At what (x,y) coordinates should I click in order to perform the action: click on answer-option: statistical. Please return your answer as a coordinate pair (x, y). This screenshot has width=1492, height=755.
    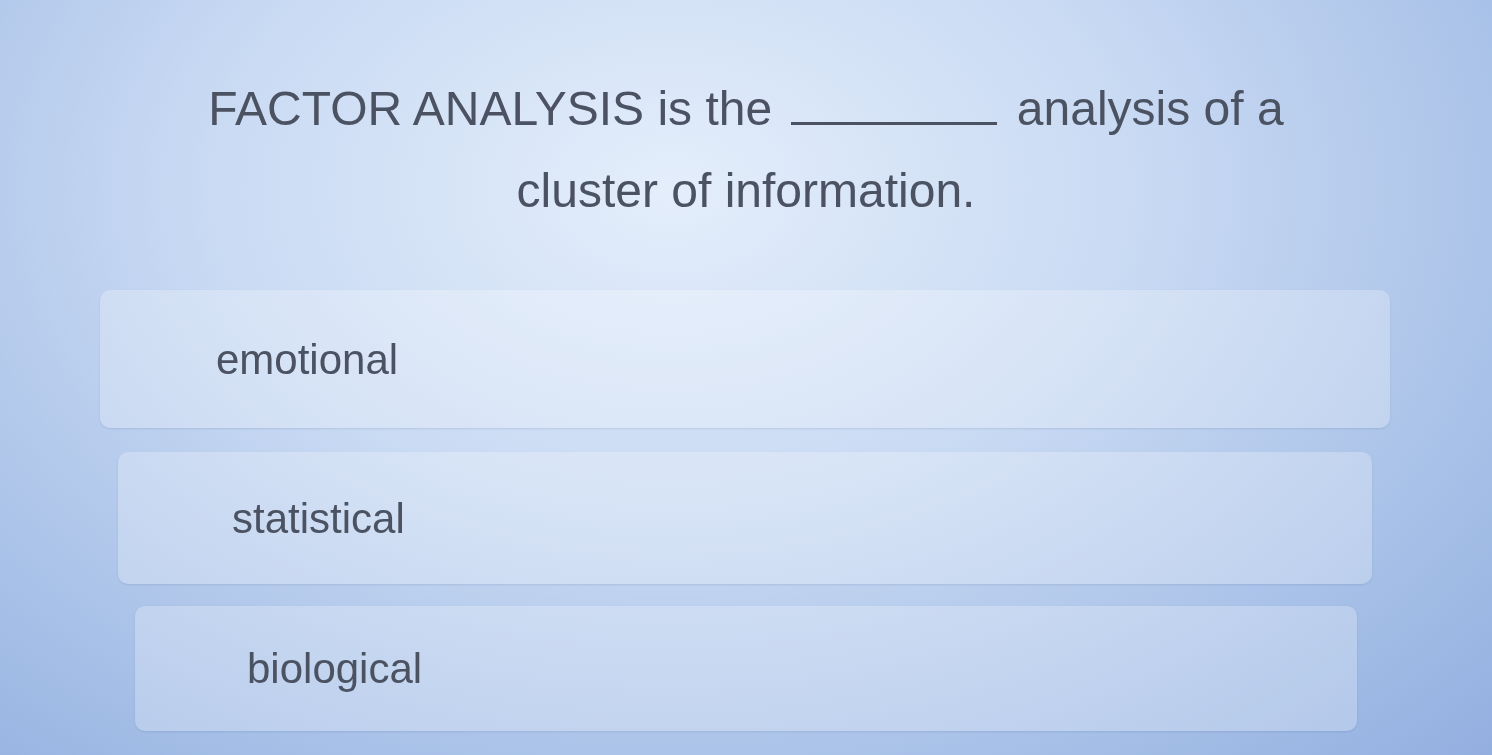
    Looking at the image, I should click on (745, 518).